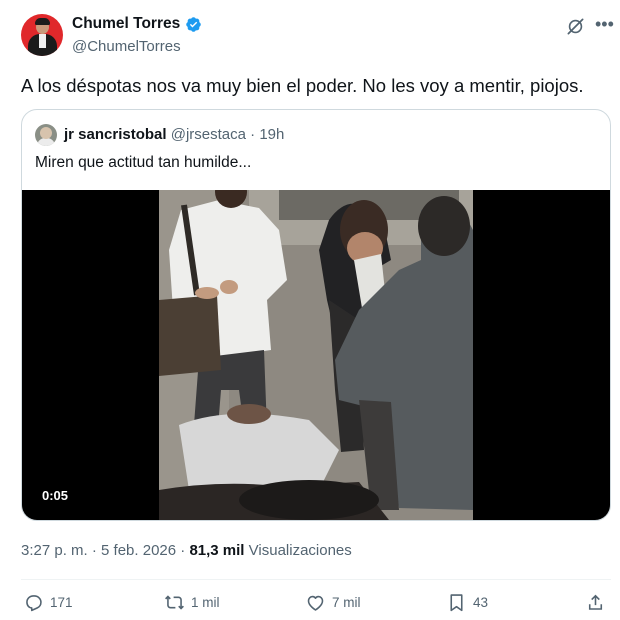 This screenshot has width=620, height=620. I want to click on repost-icon, so click(174, 602).